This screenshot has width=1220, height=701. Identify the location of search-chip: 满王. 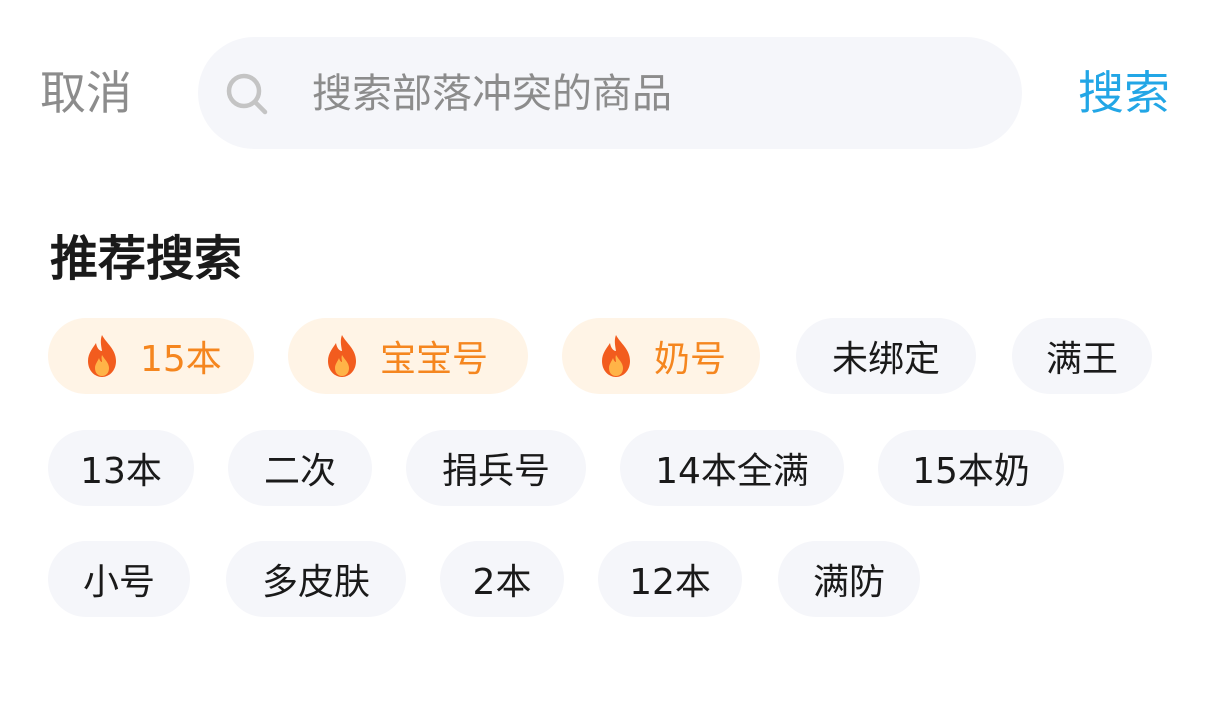
(1082, 356).